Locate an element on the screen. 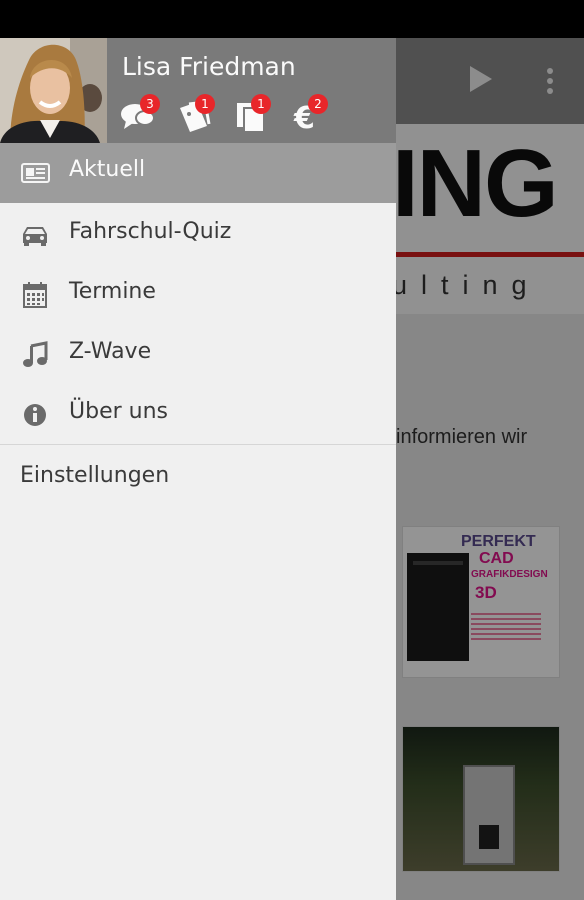  menu-divider is located at coordinates (198, 444).